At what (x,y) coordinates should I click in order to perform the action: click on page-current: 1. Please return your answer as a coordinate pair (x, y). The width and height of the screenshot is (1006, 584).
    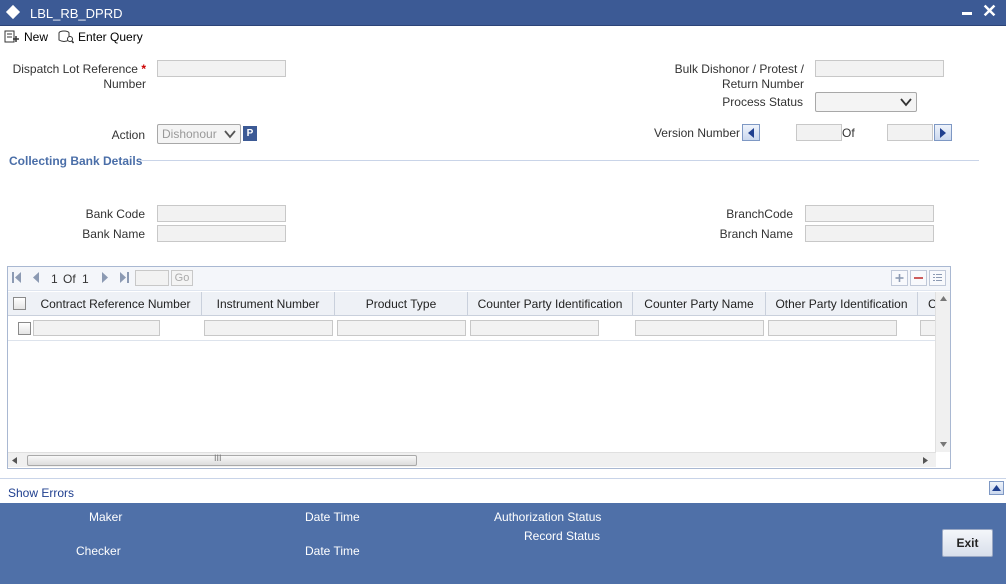
    Looking at the image, I should click on (54, 279).